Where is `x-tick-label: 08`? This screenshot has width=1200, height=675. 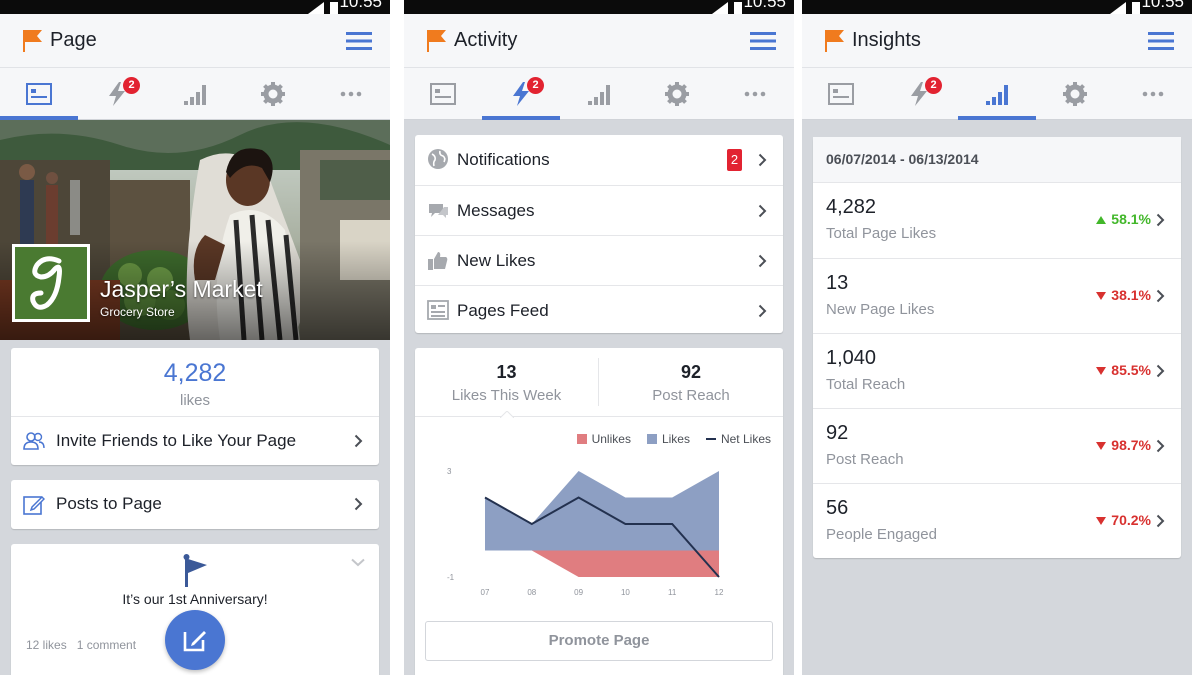
x-tick-label: 08 is located at coordinates (531, 592).